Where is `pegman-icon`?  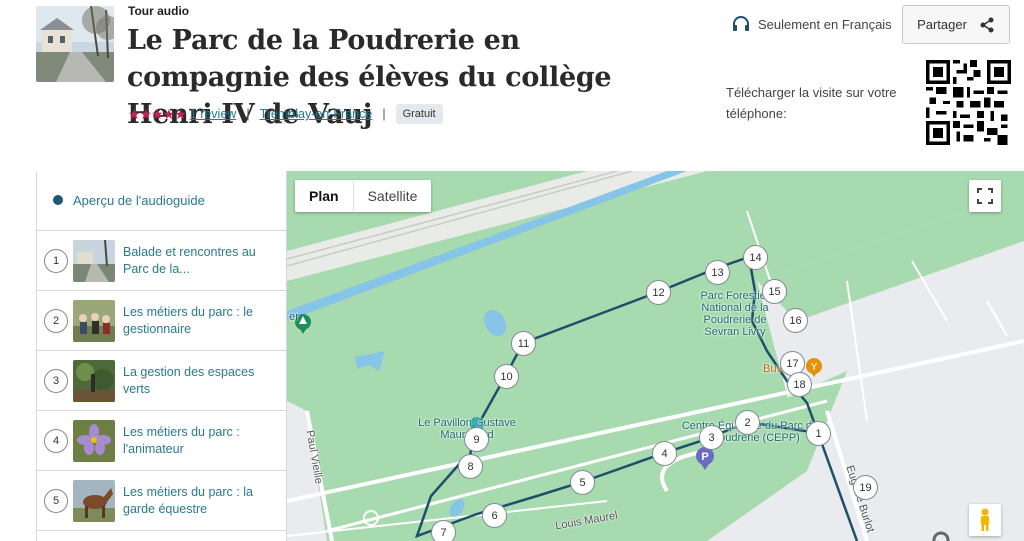
pegman-icon is located at coordinates (985, 519).